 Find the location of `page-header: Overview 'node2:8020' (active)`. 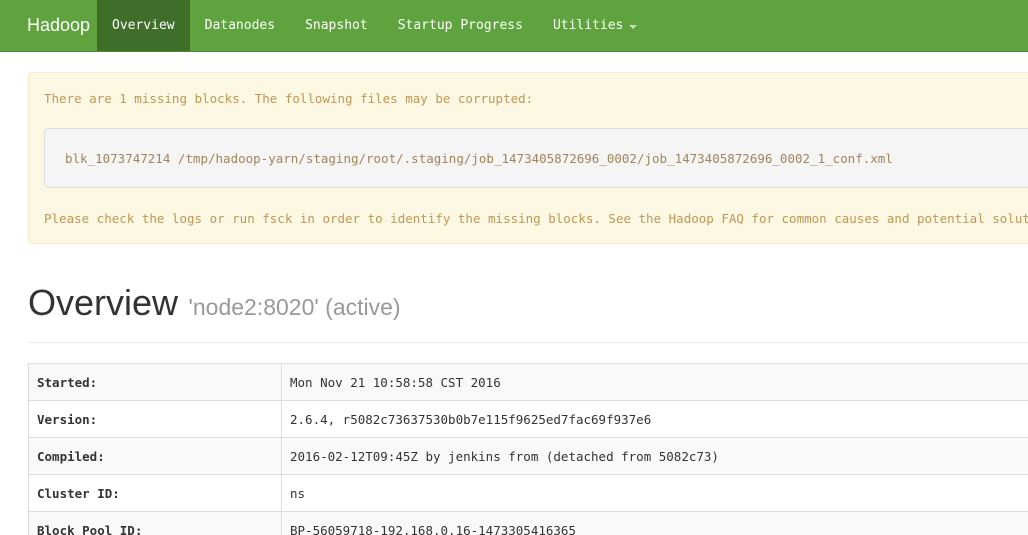

page-header: Overview 'node2:8020' (active) is located at coordinates (214, 303).